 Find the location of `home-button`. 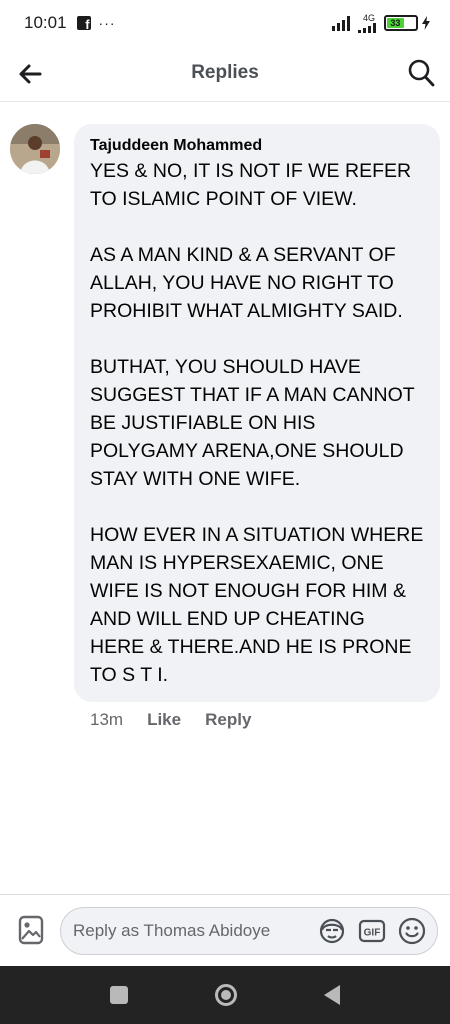

home-button is located at coordinates (226, 995).